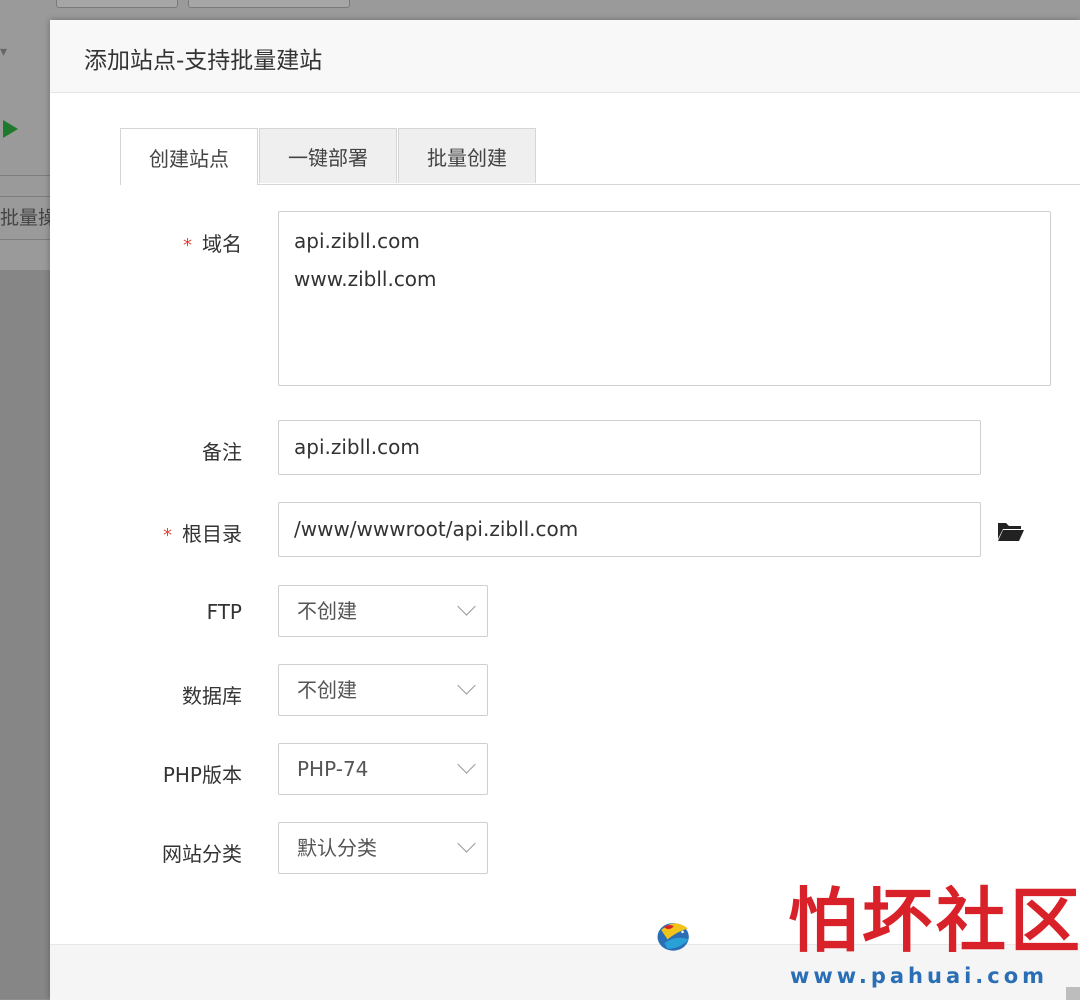 The width and height of the screenshot is (1080, 1000). I want to click on ftp-select: 不创建, so click(383, 611).